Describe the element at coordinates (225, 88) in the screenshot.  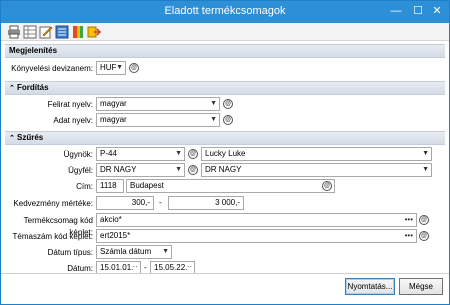
I see `section-forditas: ⌃ Fordítás` at that location.